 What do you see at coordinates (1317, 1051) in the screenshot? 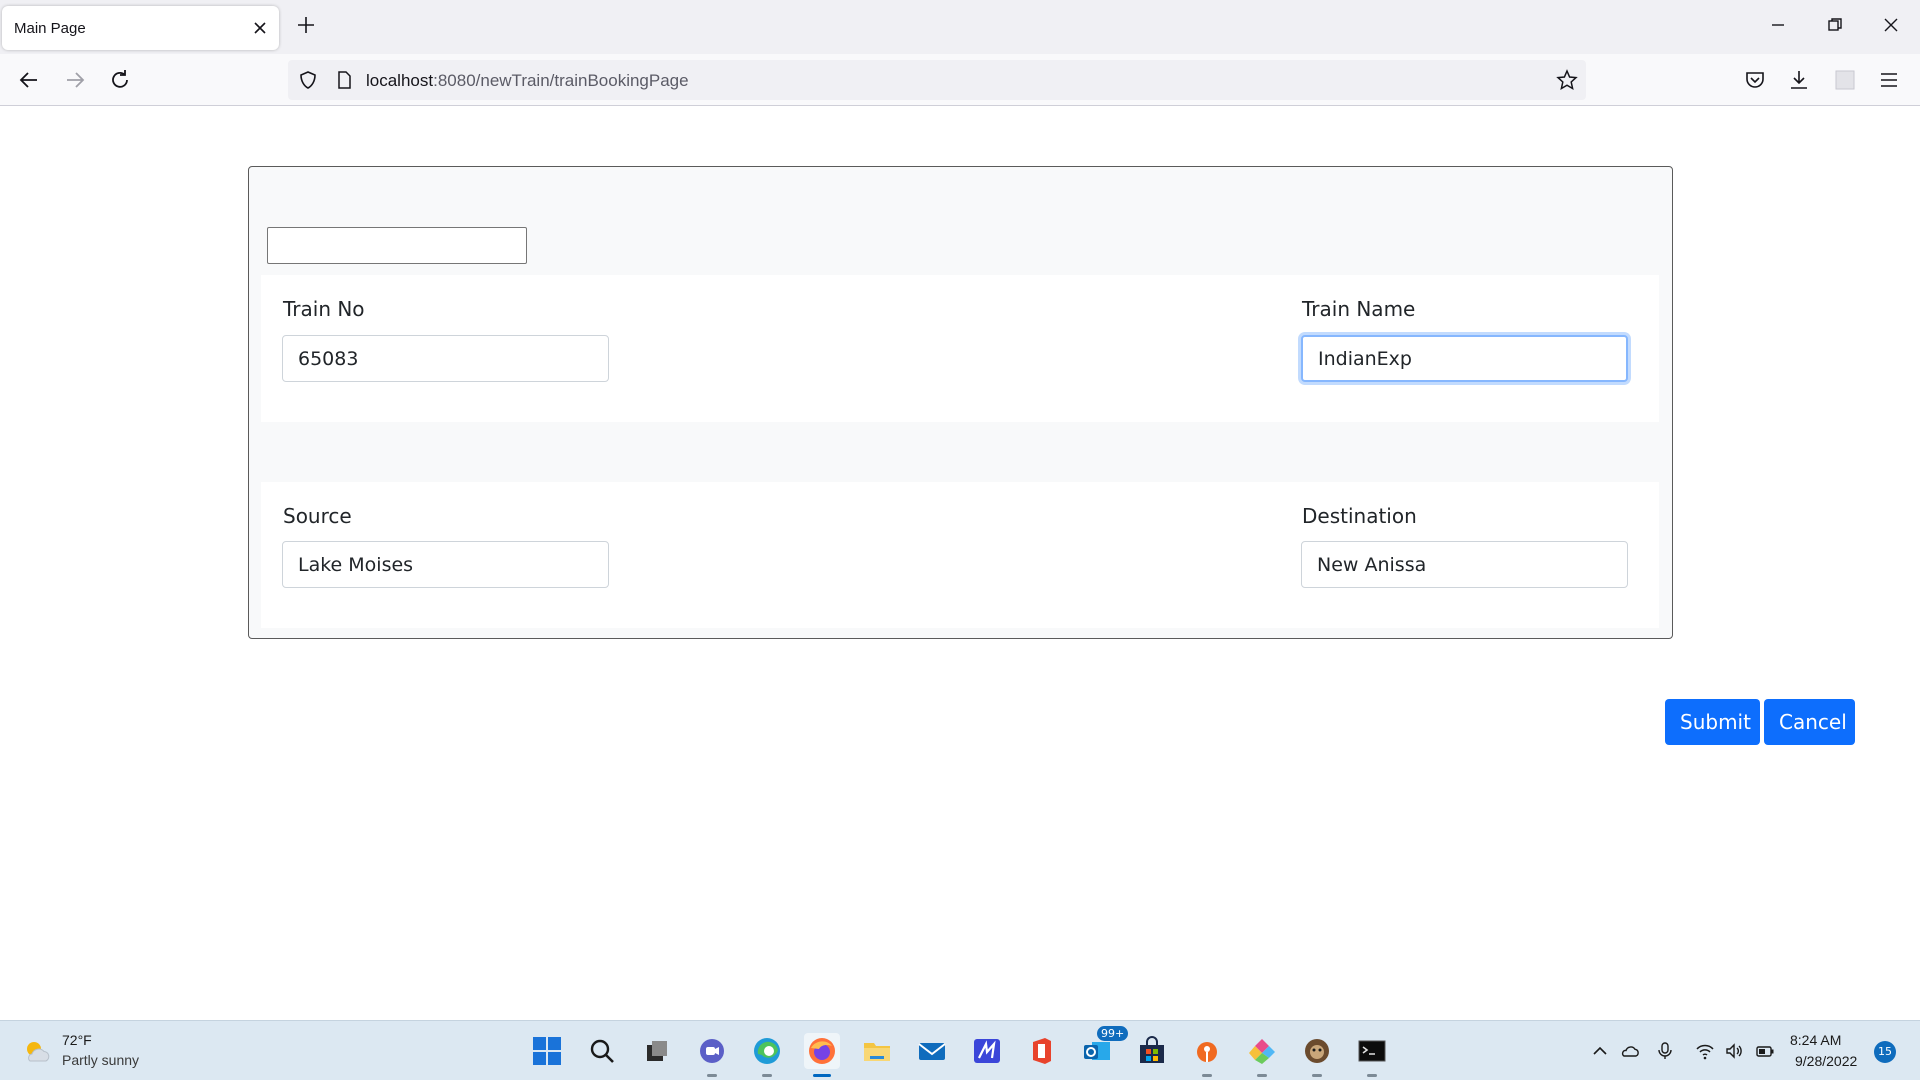
I see `animal-app-icon` at bounding box center [1317, 1051].